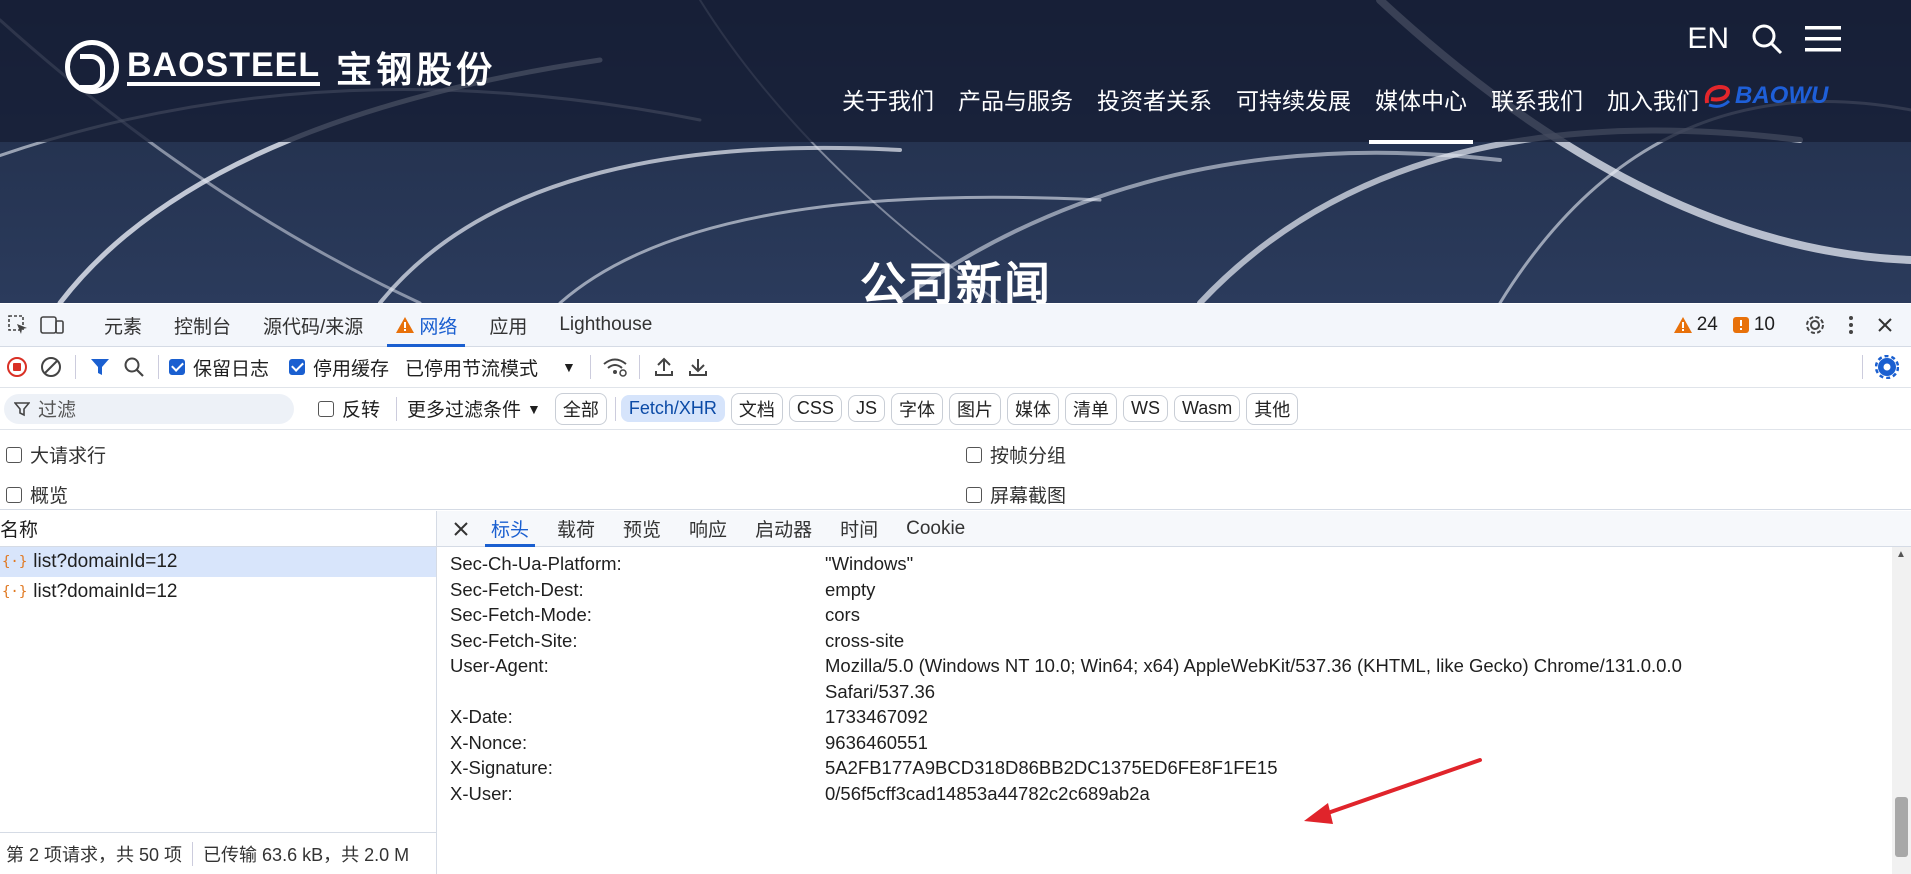 This screenshot has width=1911, height=874. I want to click on transfer-size: 已传输 63.6 kB，共 2.0 M, so click(306, 854).